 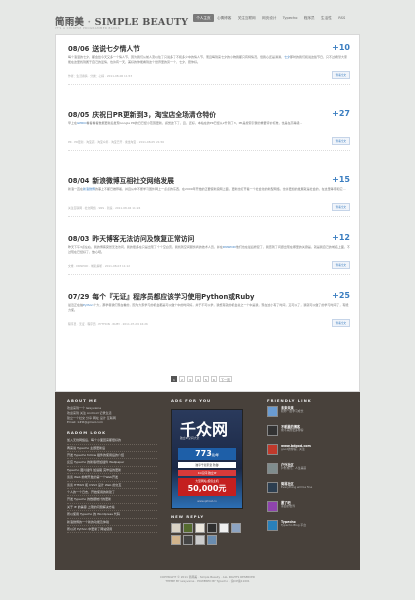 What do you see at coordinates (191, 400) in the screenshot?
I see `ads-title: ADS FOR YOU` at bounding box center [191, 400].